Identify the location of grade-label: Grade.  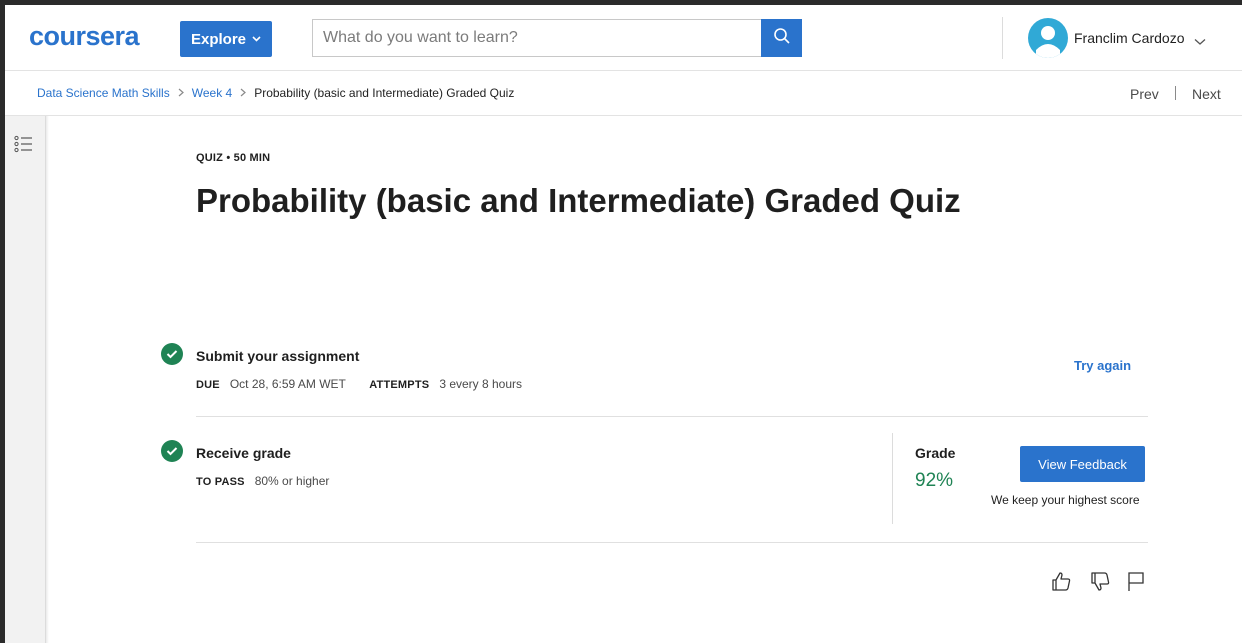
(935, 453).